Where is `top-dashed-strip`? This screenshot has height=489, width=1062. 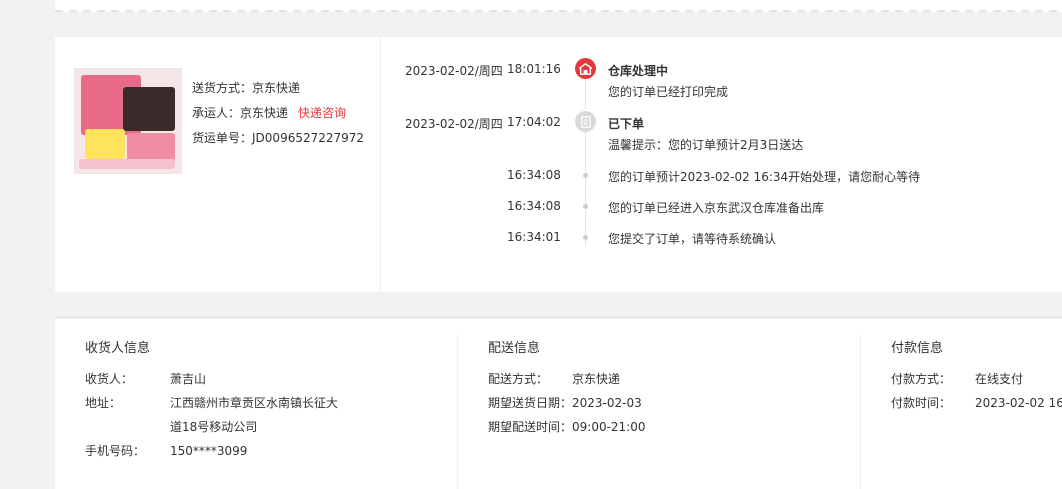 top-dashed-strip is located at coordinates (558, 6).